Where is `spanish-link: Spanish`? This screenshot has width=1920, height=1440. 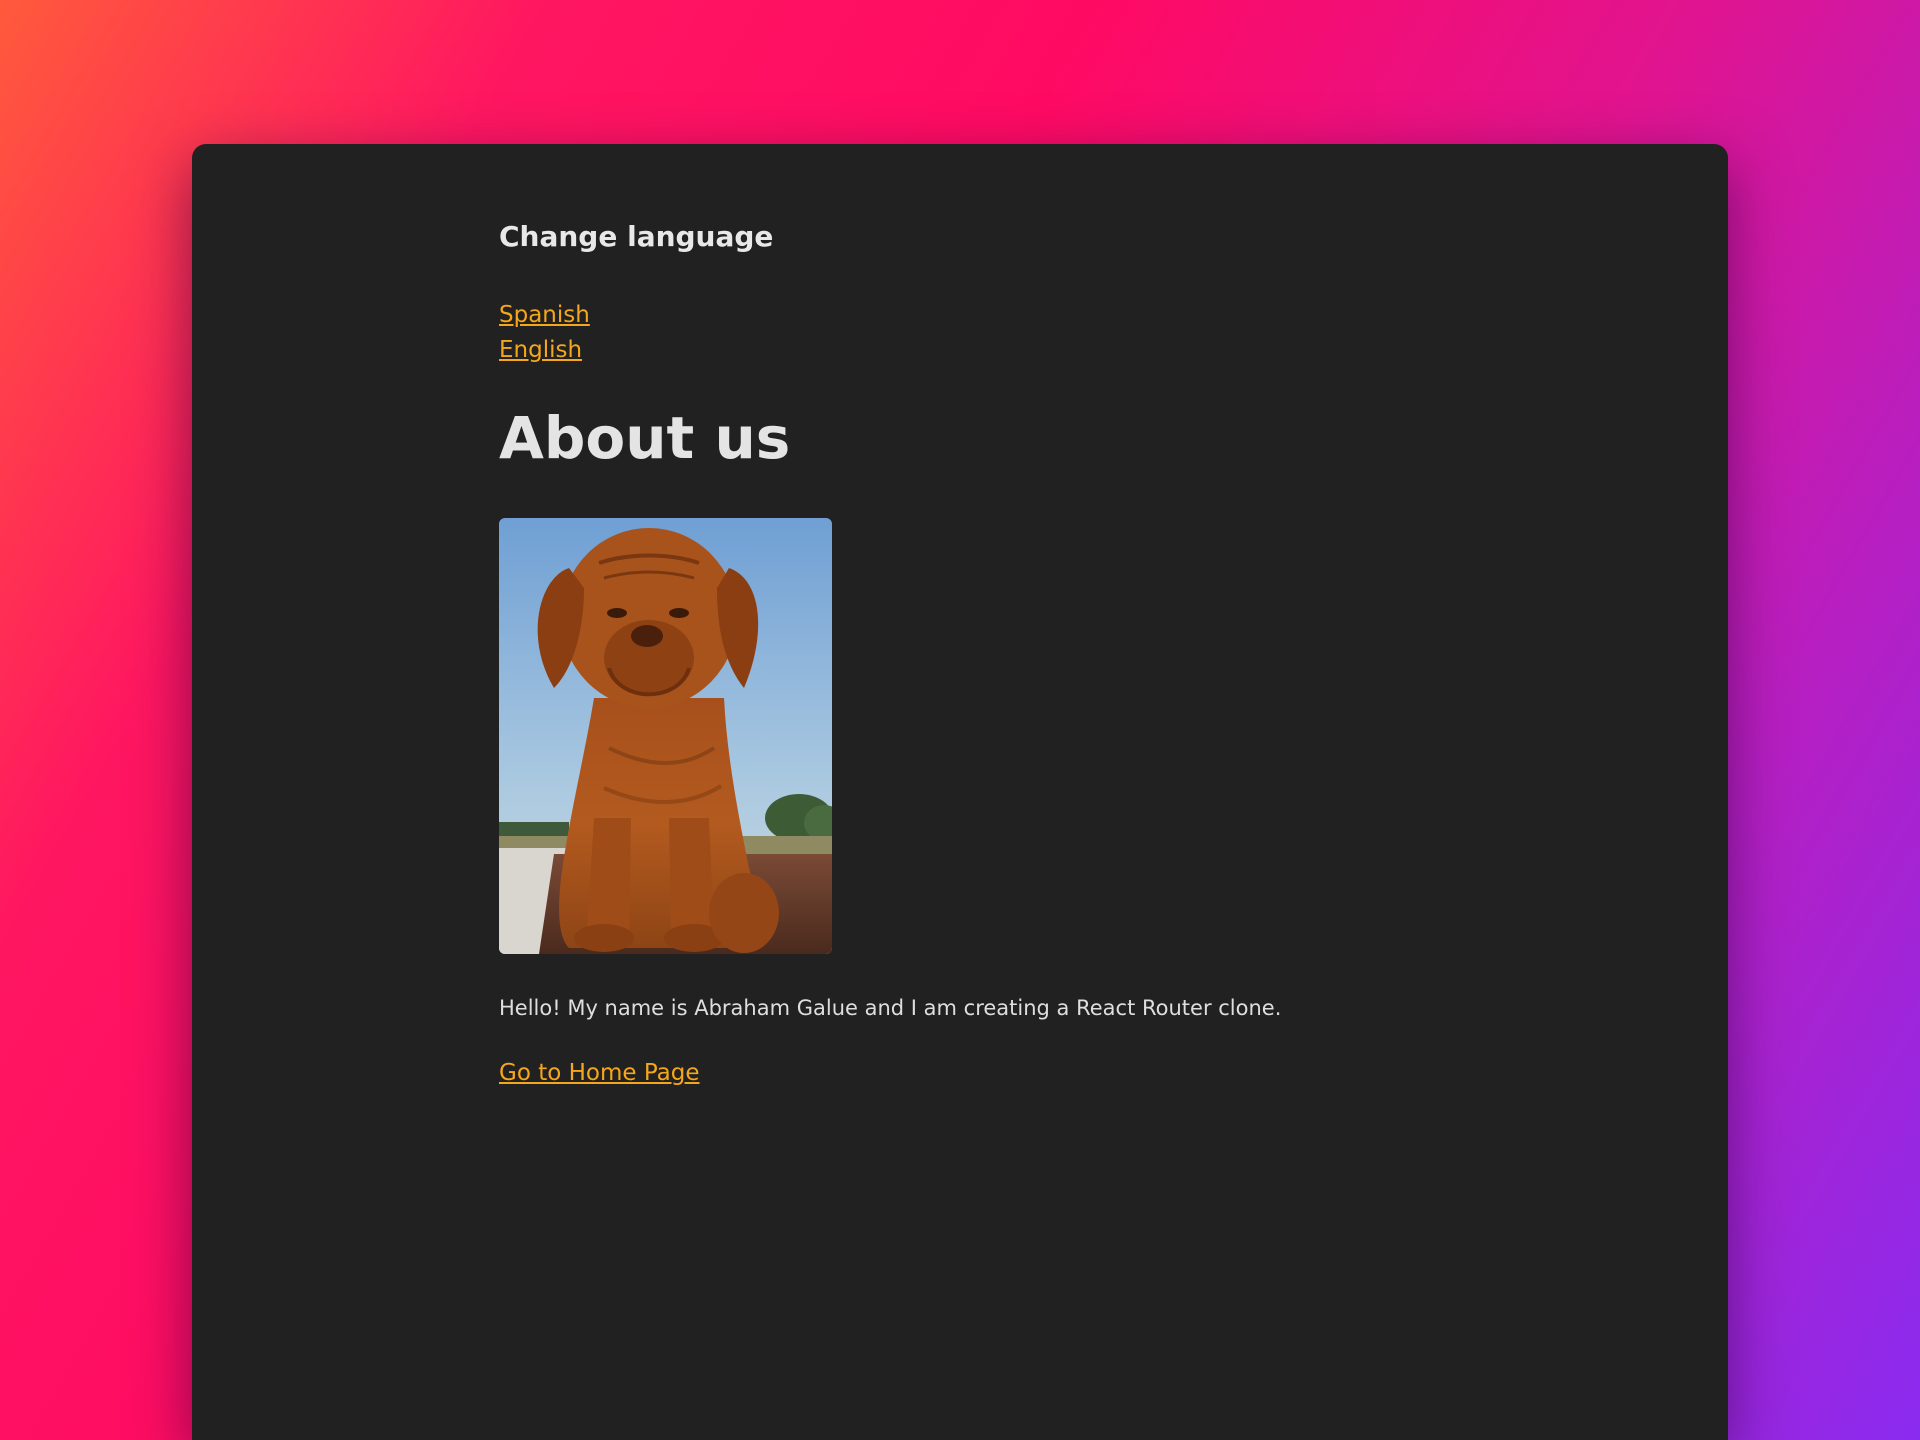
spanish-link: Spanish is located at coordinates (544, 315).